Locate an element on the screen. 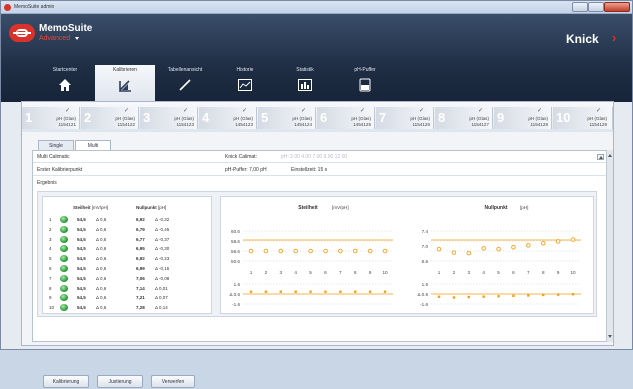 Image resolution: width=633 pixels, height=389 pixels. probe-serial: 1454124 is located at coordinates (303, 124).